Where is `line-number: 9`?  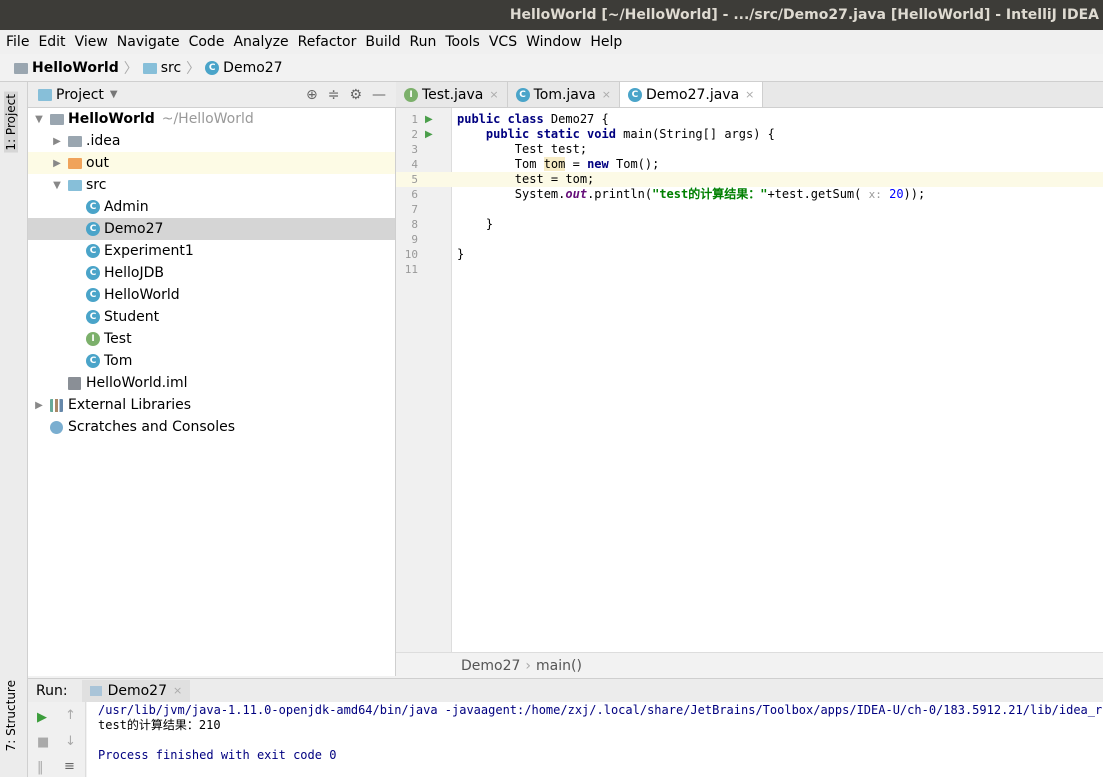
line-number: 9 is located at coordinates (414, 239).